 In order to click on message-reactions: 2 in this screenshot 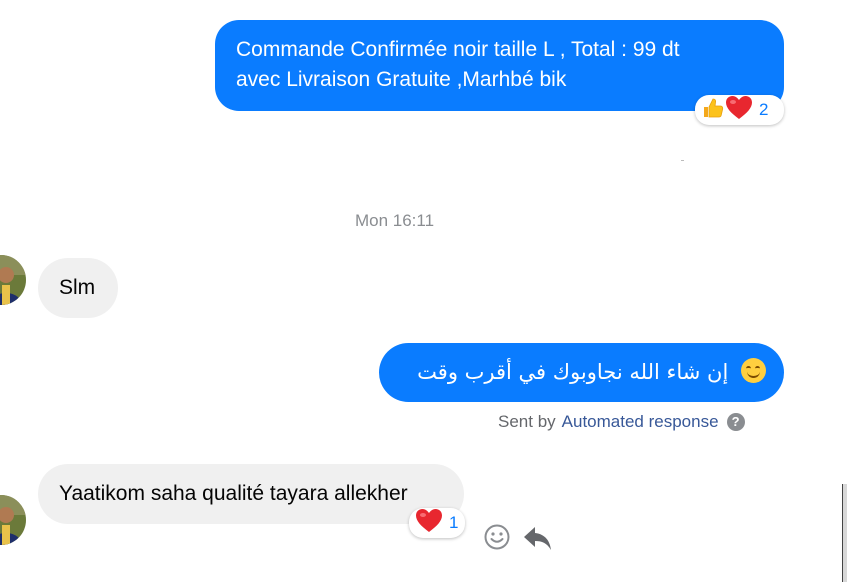, I will do `click(739, 110)`.